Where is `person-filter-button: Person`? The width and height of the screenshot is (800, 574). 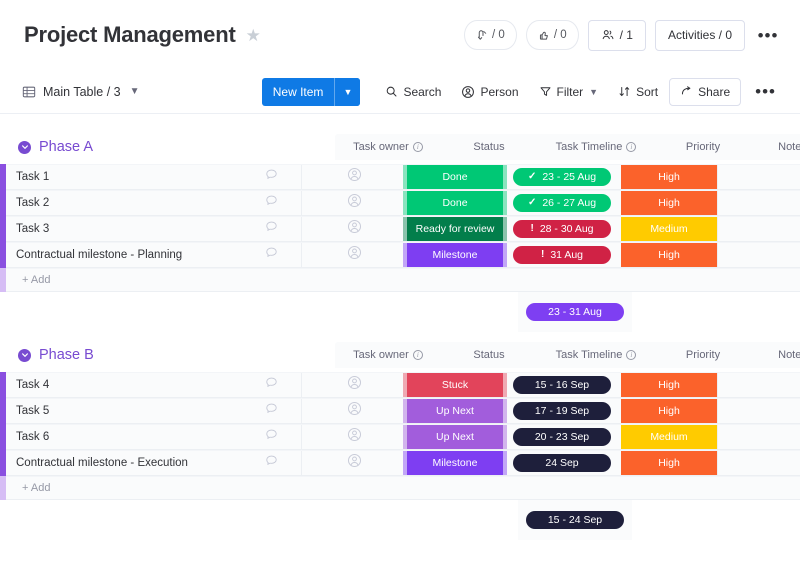 person-filter-button: Person is located at coordinates (489, 92).